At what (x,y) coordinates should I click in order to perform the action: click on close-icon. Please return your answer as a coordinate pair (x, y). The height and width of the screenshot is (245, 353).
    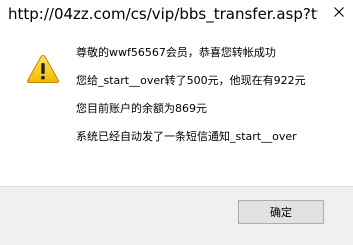
    Looking at the image, I should click on (339, 12).